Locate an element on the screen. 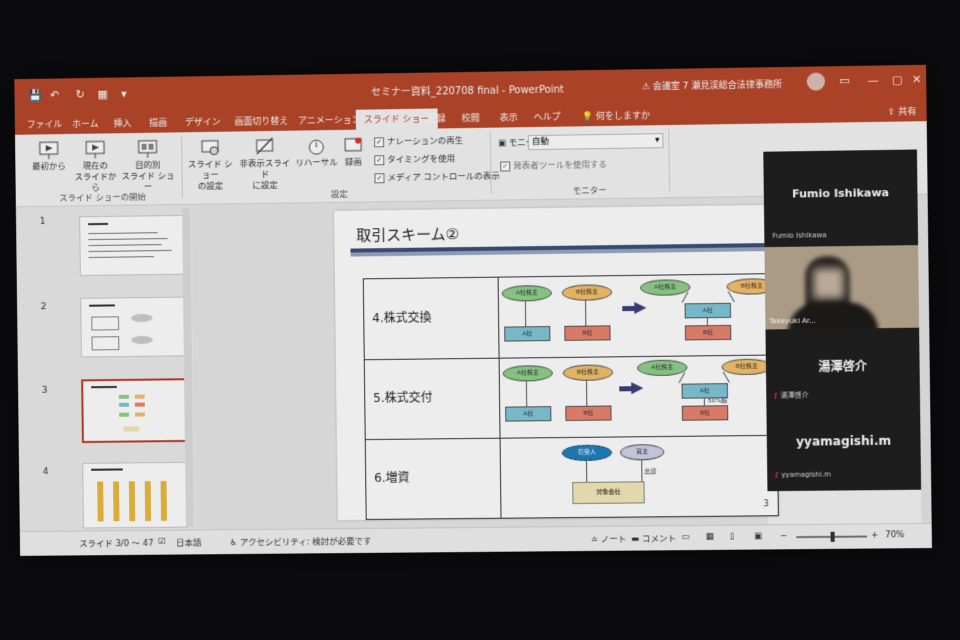  spellcheck-icon: ☑ is located at coordinates (162, 542).